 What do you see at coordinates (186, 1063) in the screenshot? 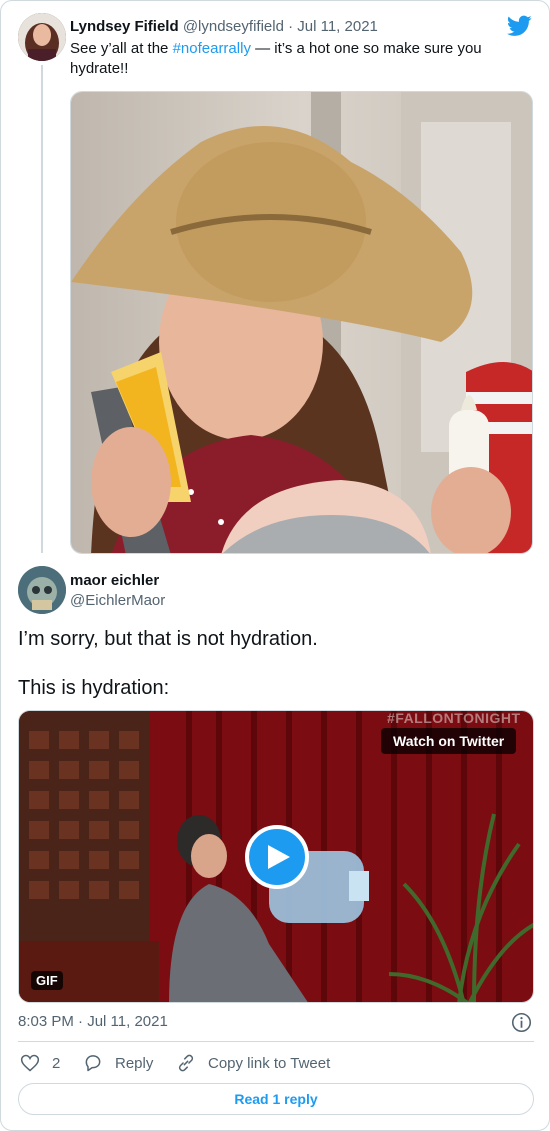
I see `link-icon` at bounding box center [186, 1063].